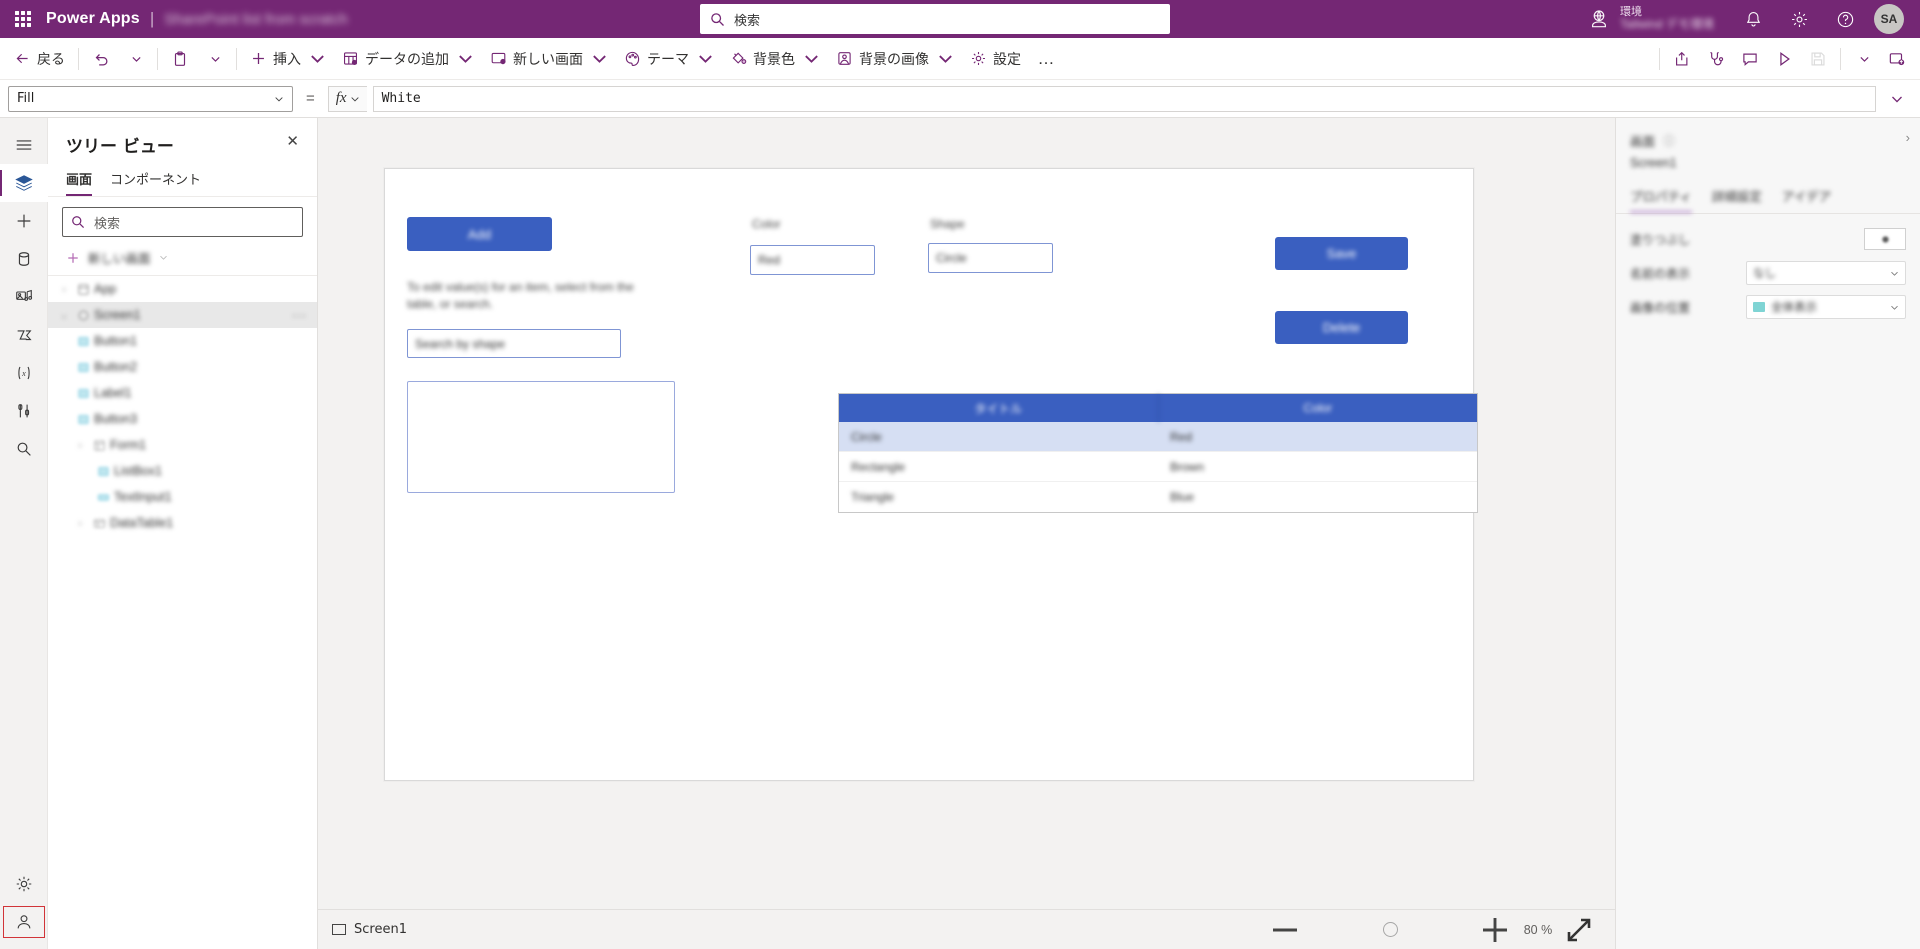 Image resolution: width=1920 pixels, height=949 pixels. I want to click on rail-item-data, so click(24, 259).